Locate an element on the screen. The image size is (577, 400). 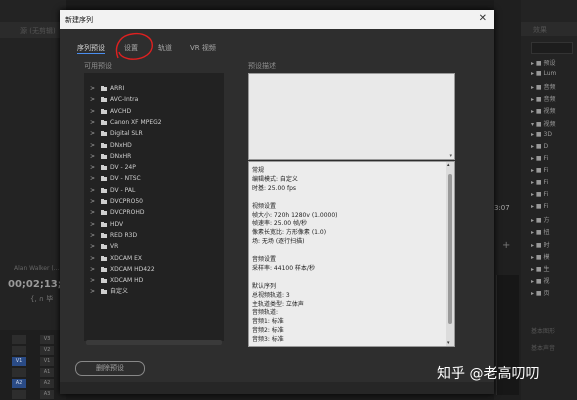
effects-folder-item: ▸ ■ 扭 is located at coordinates (540, 231).